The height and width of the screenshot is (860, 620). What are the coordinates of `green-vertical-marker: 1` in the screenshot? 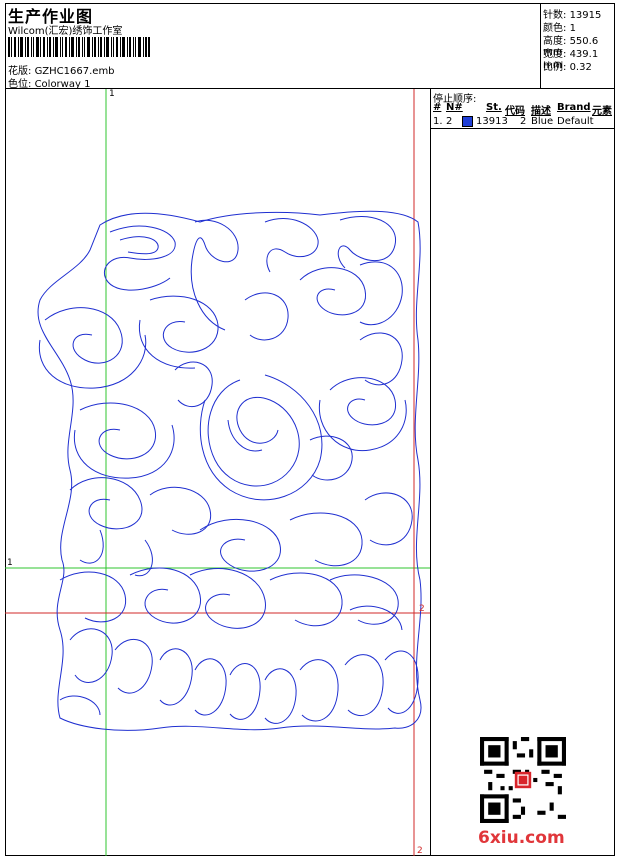 It's located at (112, 94).